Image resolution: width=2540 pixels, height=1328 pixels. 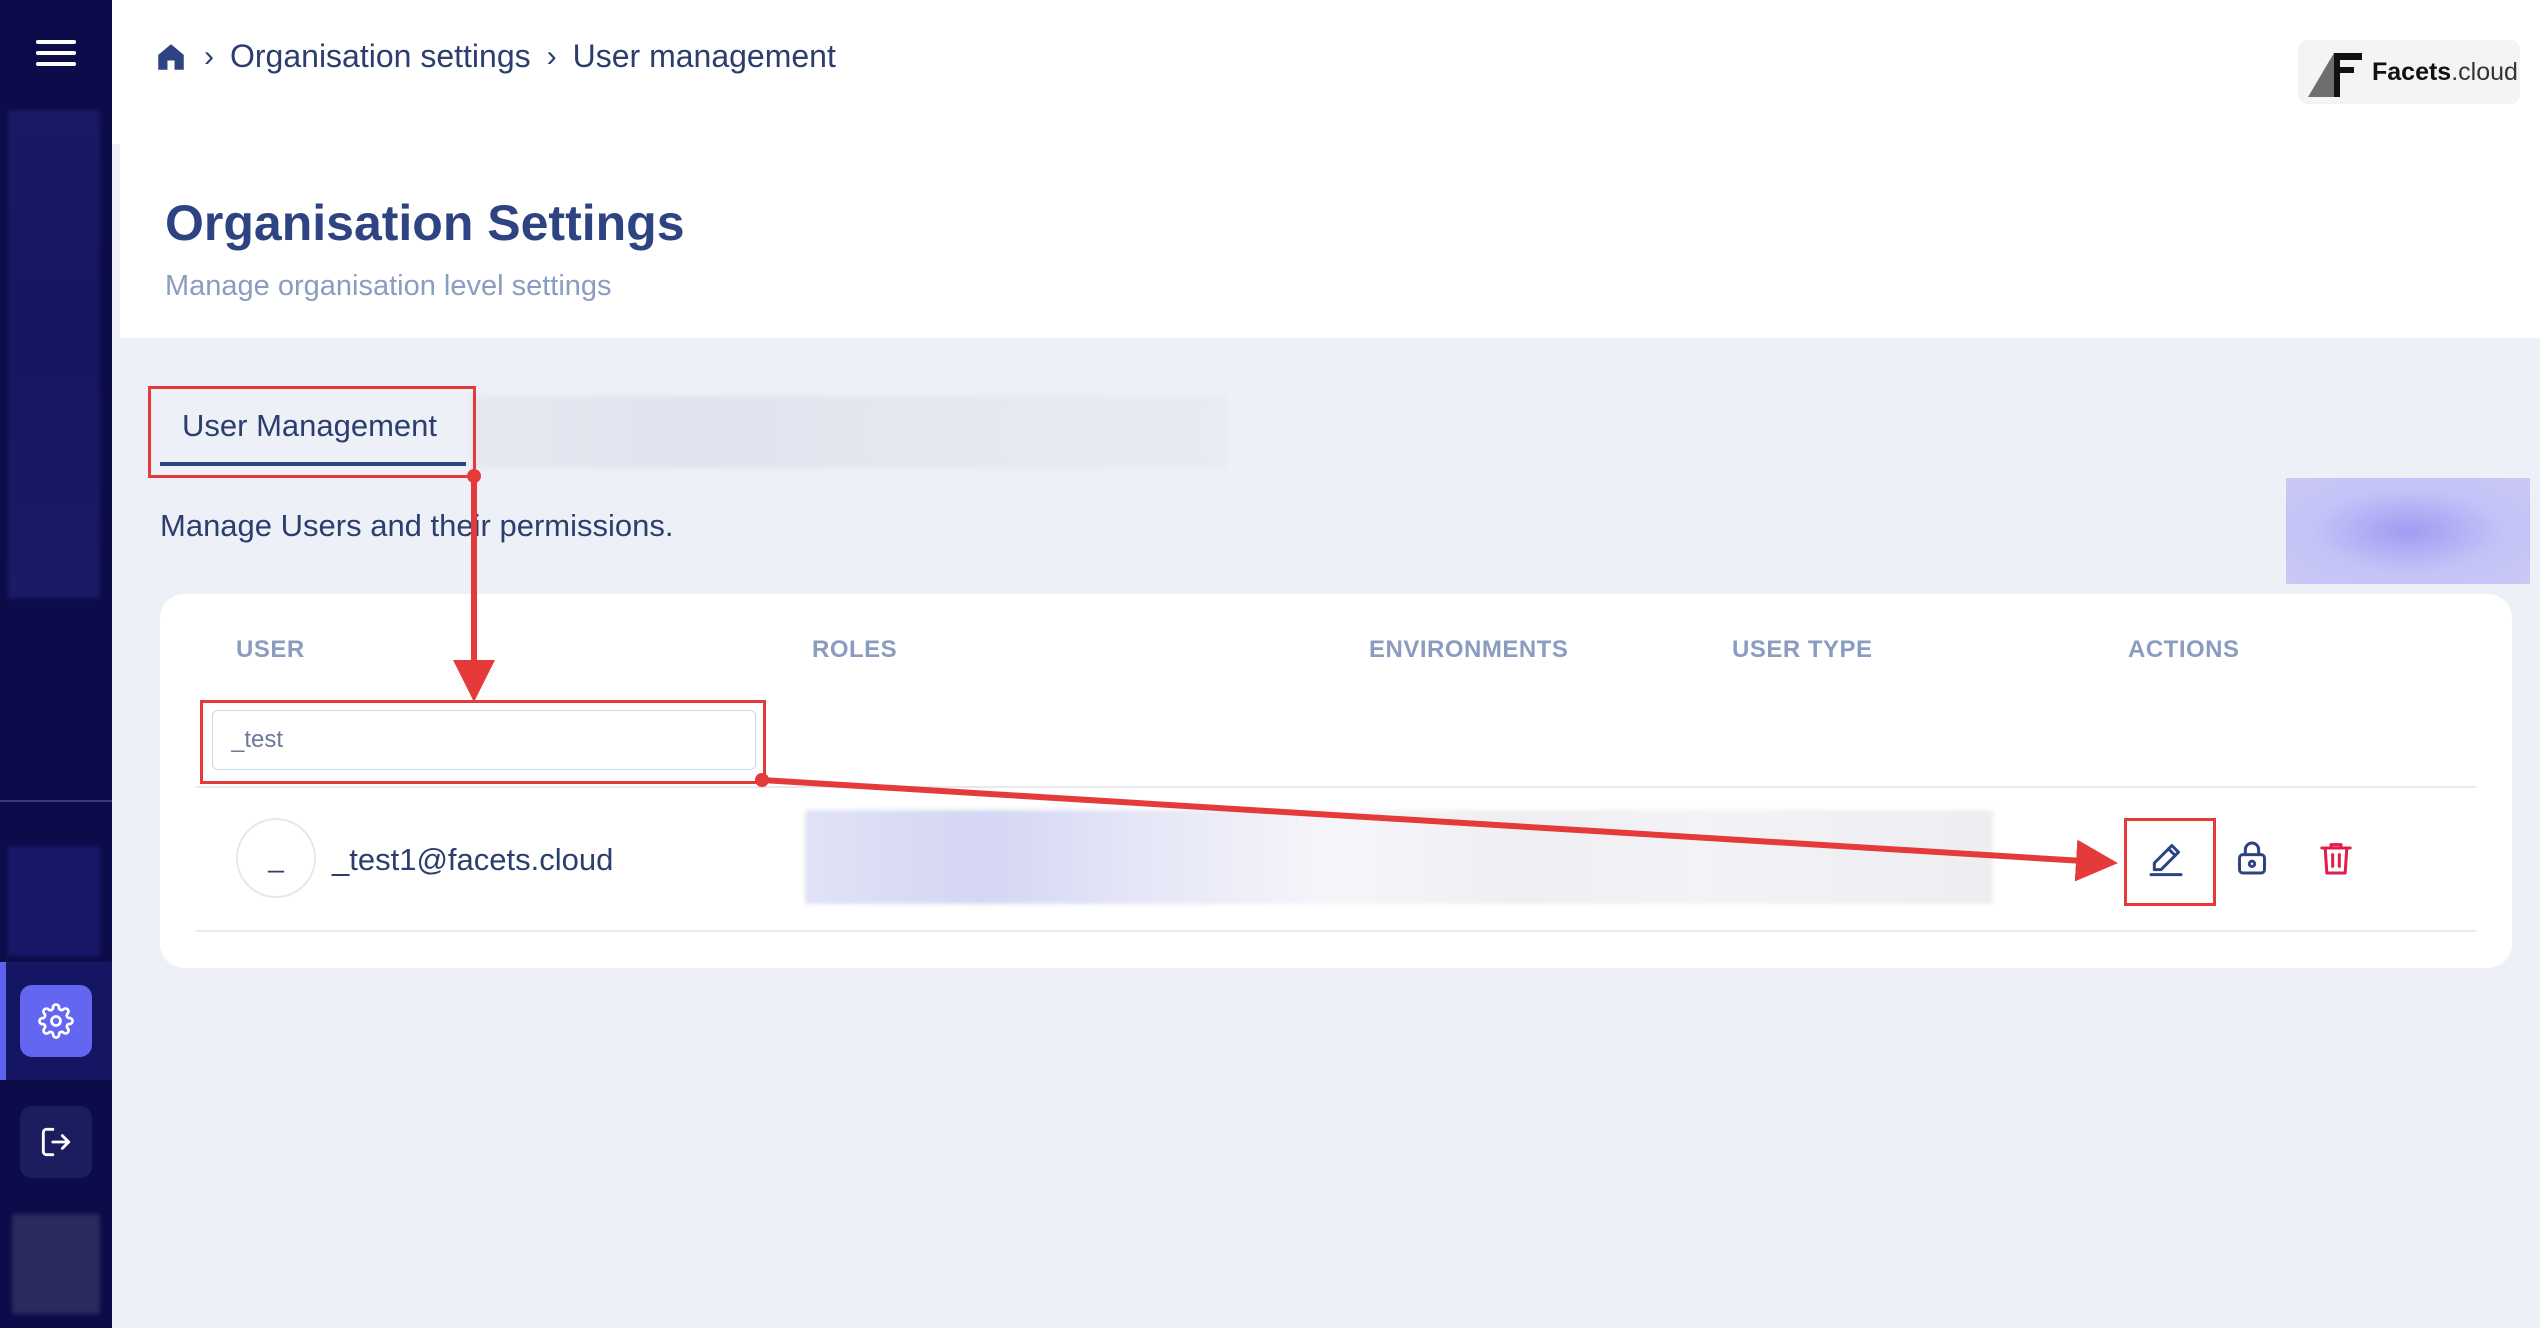 What do you see at coordinates (417, 525) in the screenshot?
I see `section-description: Manage Users and their permissions.` at bounding box center [417, 525].